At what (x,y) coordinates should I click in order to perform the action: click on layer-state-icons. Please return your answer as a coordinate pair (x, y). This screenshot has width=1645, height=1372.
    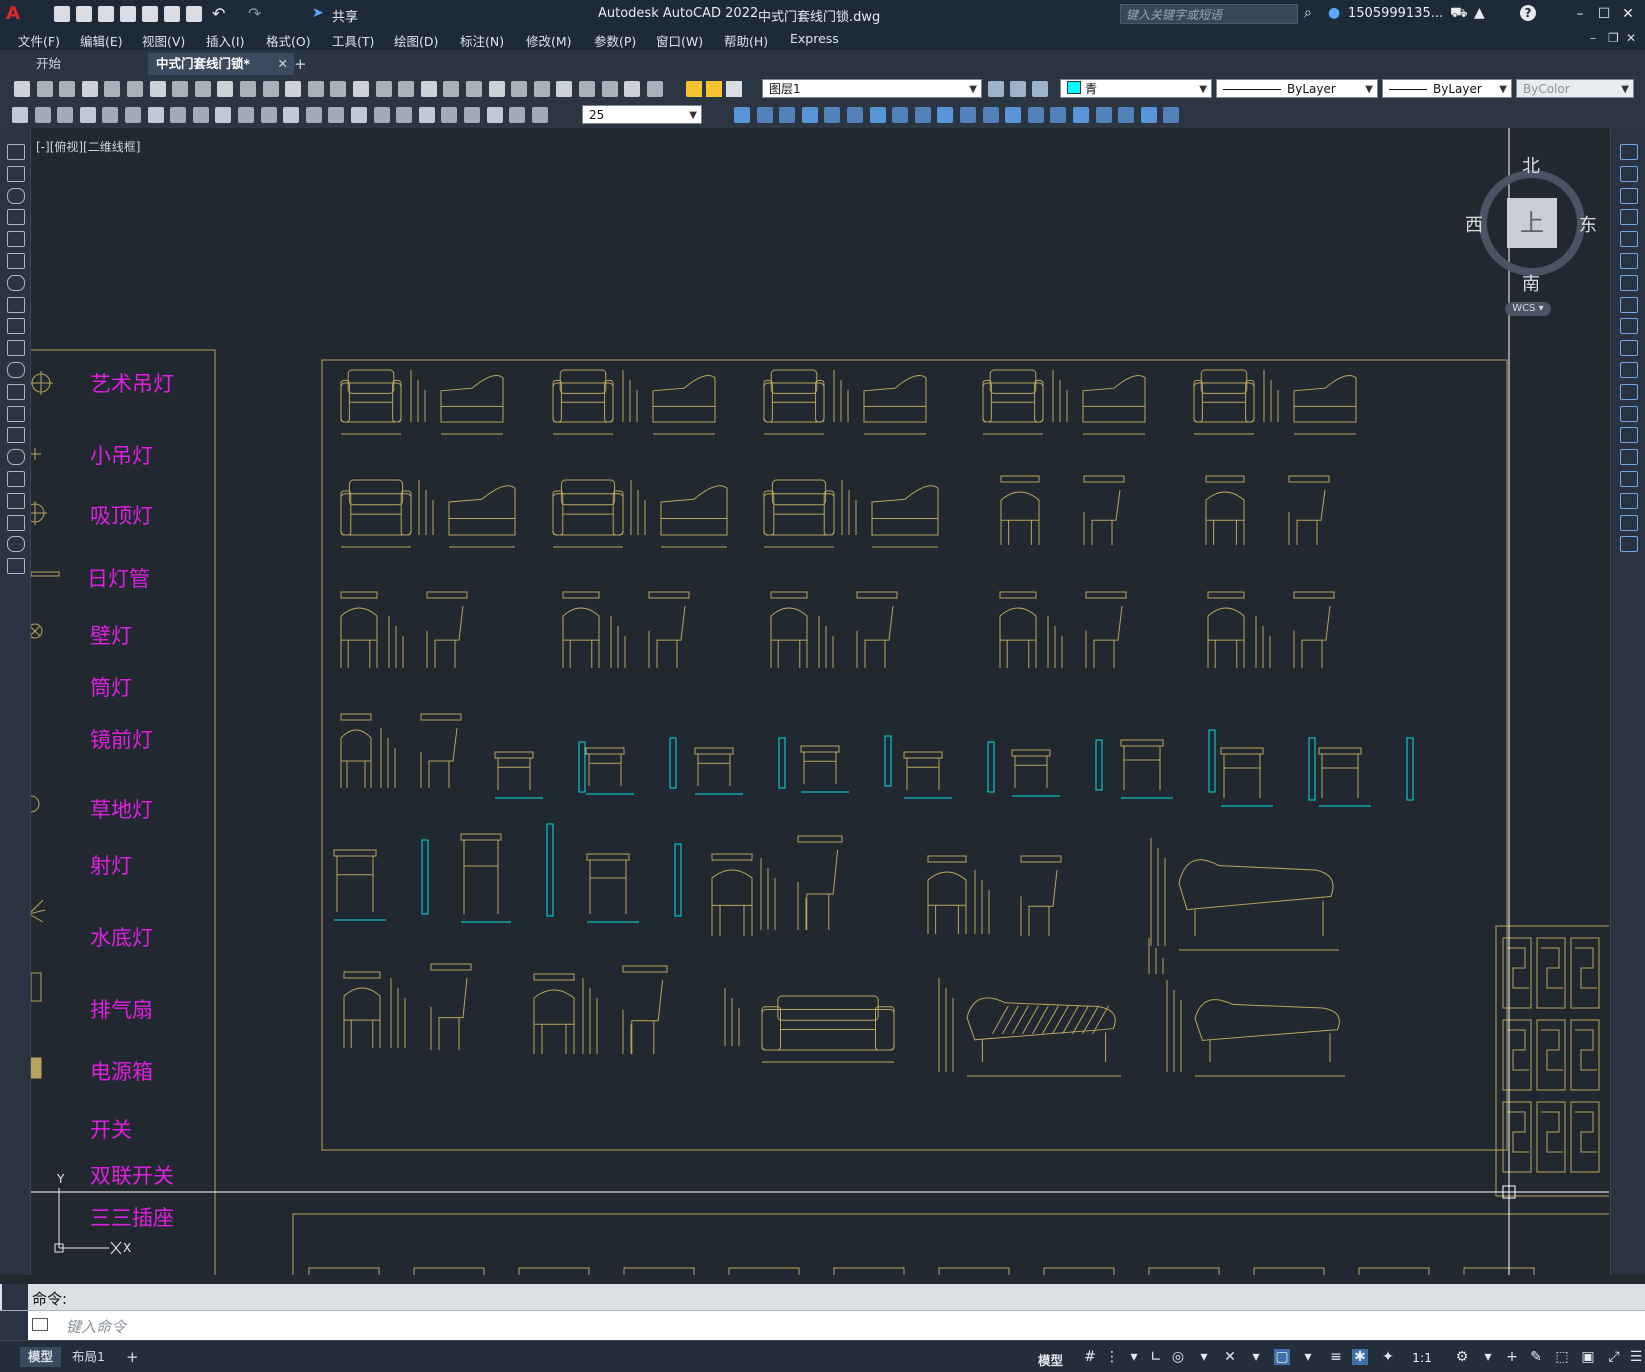
    Looking at the image, I should click on (721, 89).